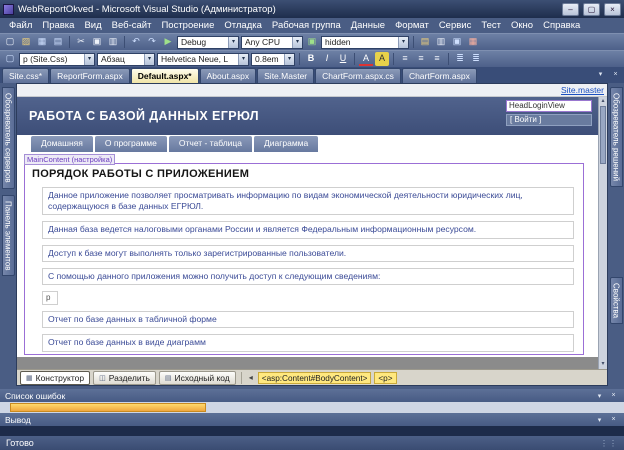 This screenshot has width=624, height=450. Describe the element at coordinates (358, 75) in the screenshot. I see `tab-chartform-aspx-cs: ChartForm.aspx.cs` at that location.